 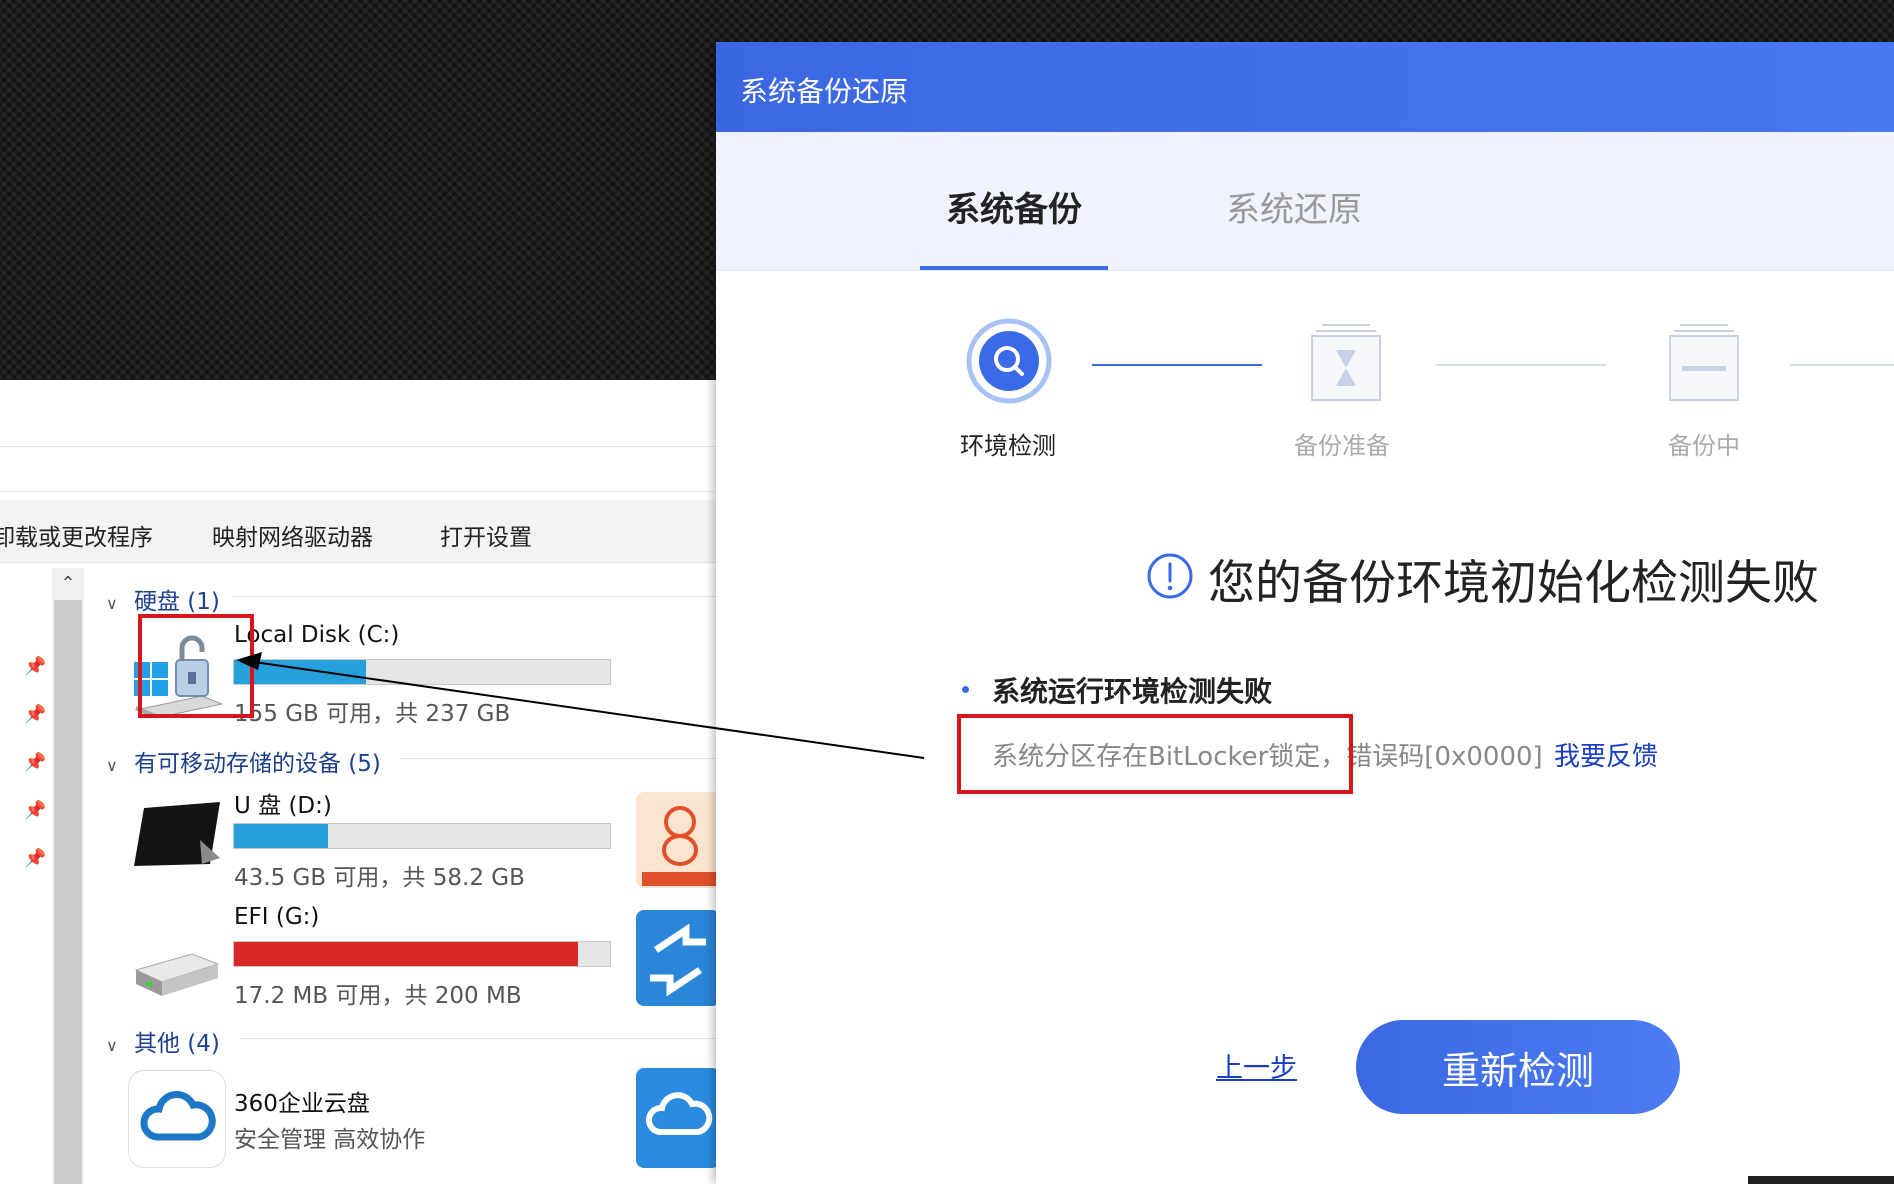 What do you see at coordinates (177, 1119) in the screenshot?
I see `cloud-app-icon` at bounding box center [177, 1119].